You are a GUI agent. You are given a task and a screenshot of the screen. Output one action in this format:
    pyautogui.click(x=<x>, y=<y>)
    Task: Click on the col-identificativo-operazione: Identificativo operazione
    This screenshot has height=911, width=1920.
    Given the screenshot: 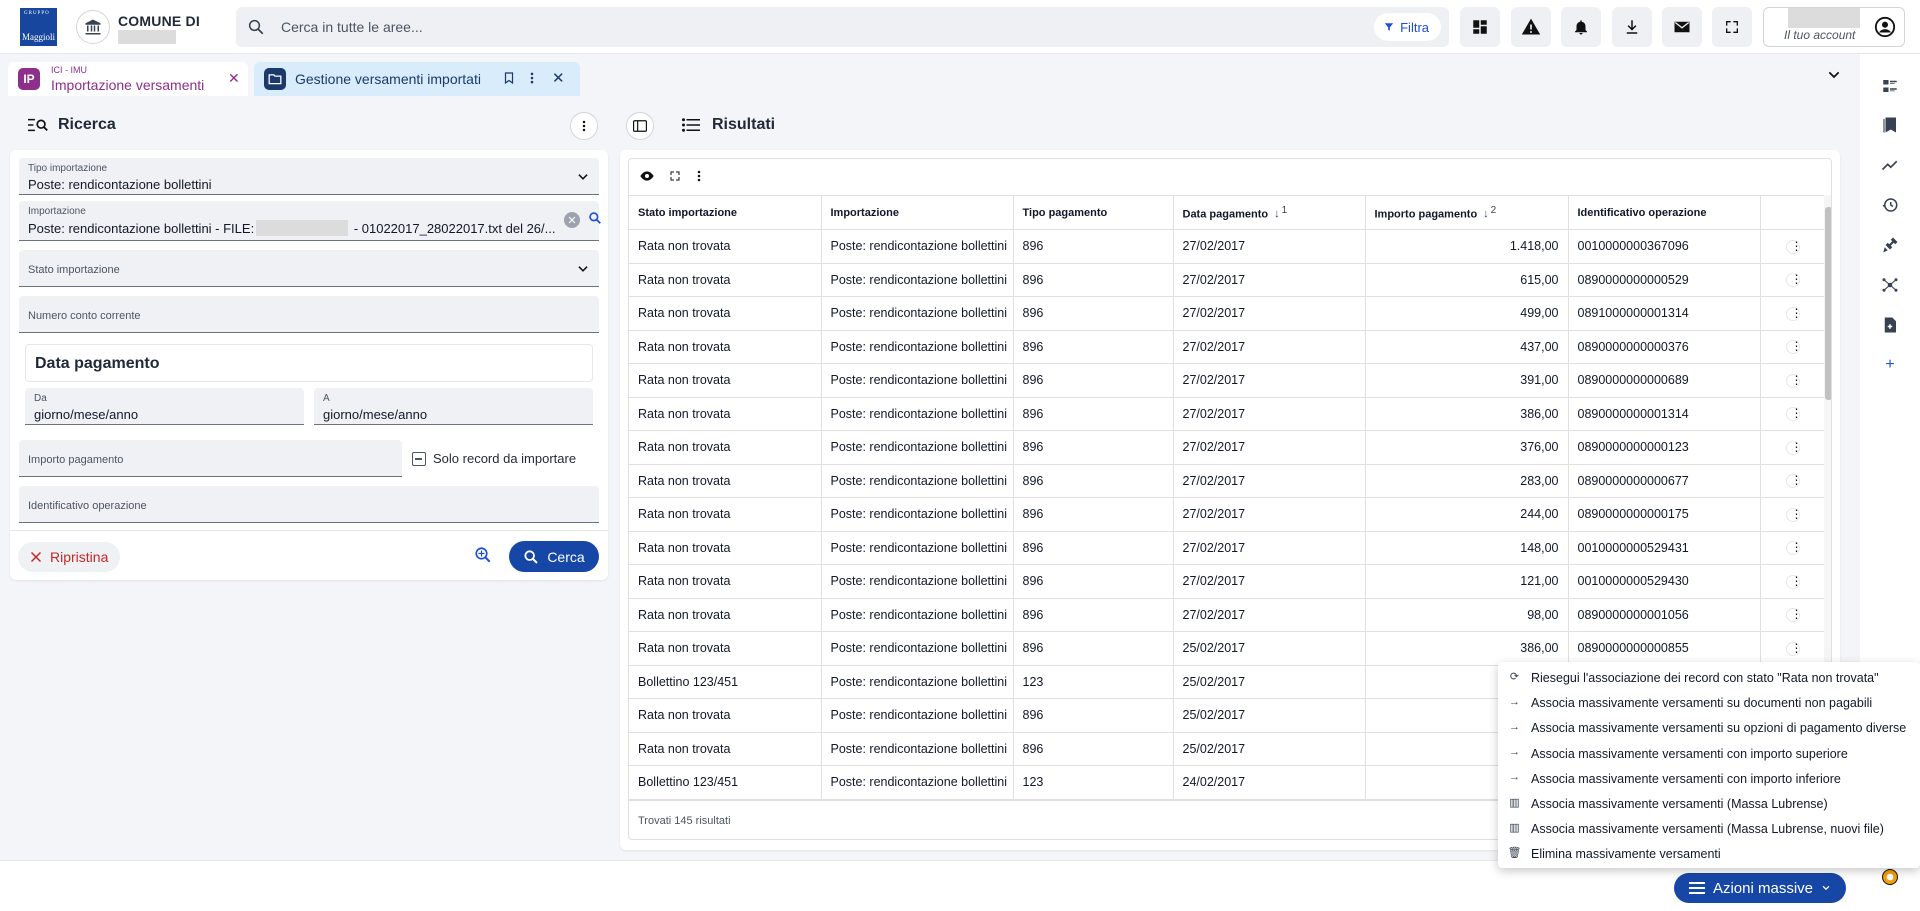 What is the action you would take?
    pyautogui.click(x=1664, y=212)
    